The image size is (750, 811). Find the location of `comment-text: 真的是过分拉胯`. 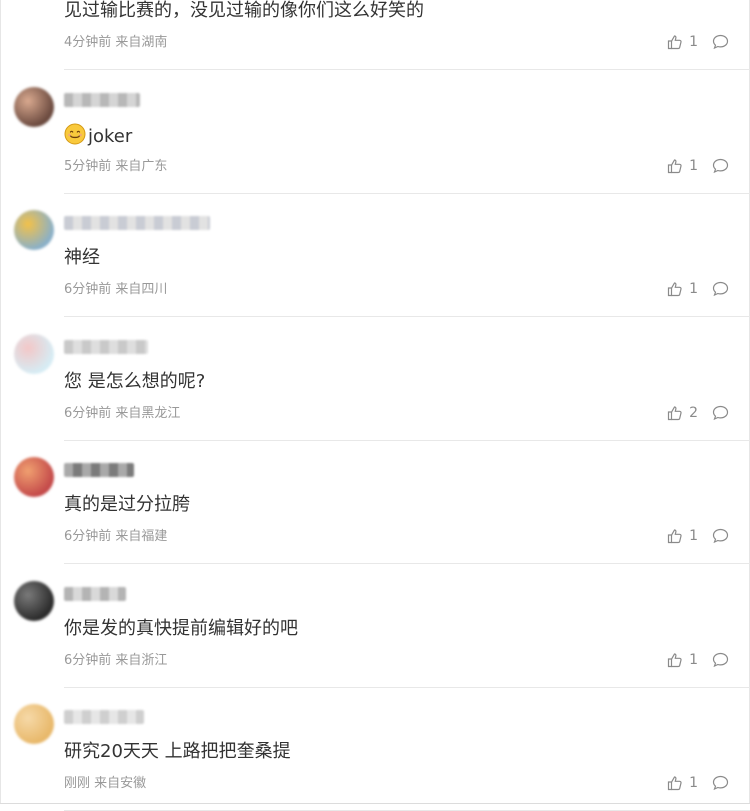

comment-text: 真的是过分拉胯 is located at coordinates (127, 505).